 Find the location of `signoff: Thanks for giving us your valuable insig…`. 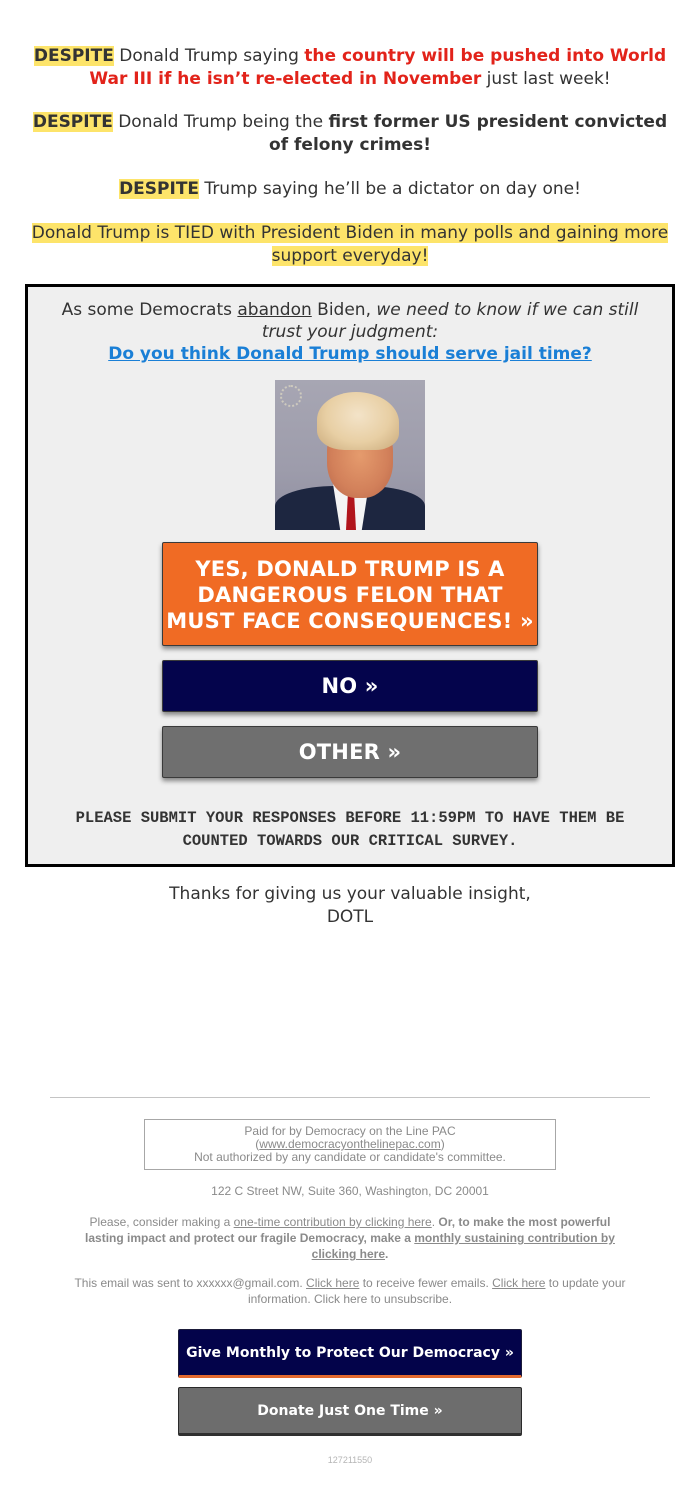

signoff: Thanks for giving us your valuable insig… is located at coordinates (350, 906).